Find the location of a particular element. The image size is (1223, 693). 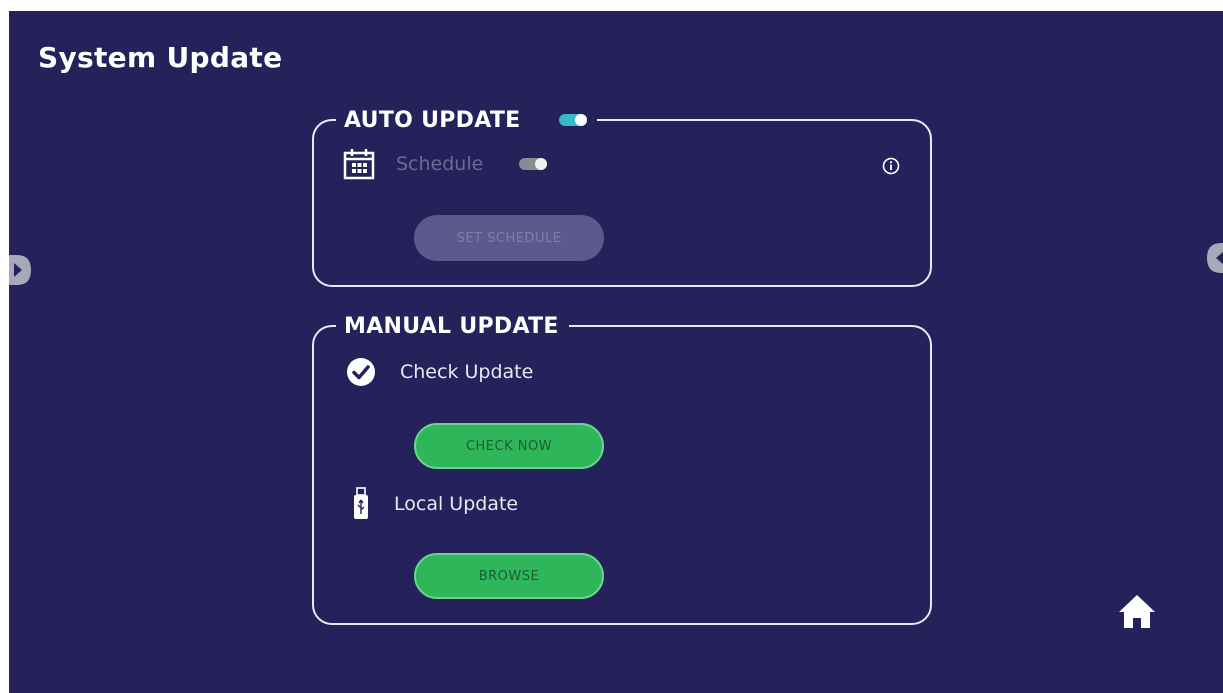

check-update-label: Check Update is located at coordinates (467, 372).